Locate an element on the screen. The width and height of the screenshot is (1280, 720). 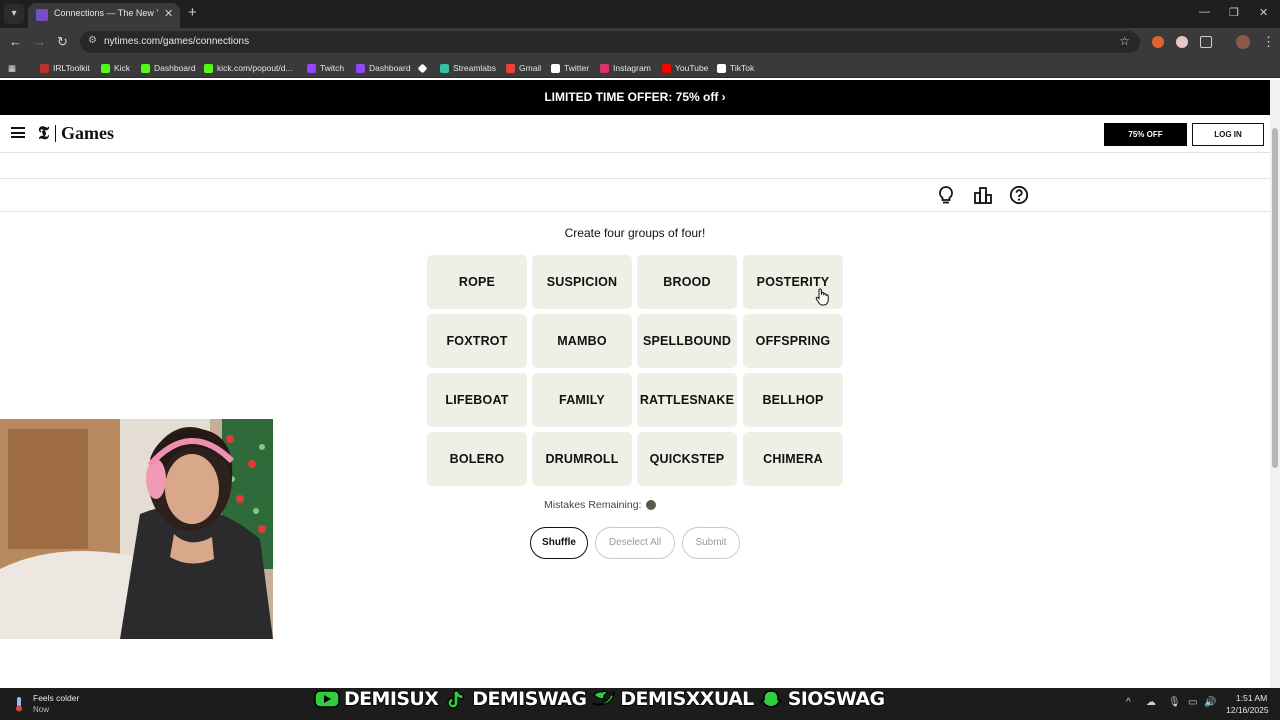
network-icon: ▭ is located at coordinates (1192, 702).